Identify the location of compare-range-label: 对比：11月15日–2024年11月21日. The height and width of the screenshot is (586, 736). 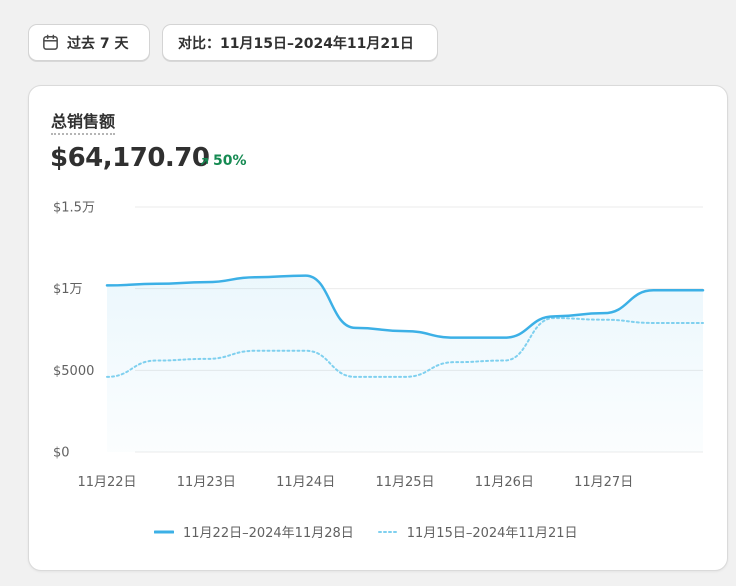
(296, 43).